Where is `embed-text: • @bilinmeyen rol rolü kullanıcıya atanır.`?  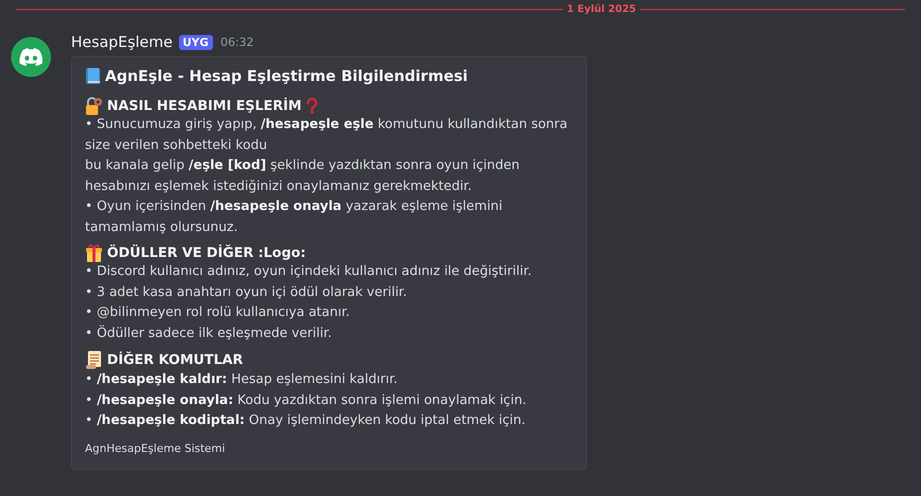 embed-text: • @bilinmeyen rol rolü kullanıcıya atanır. is located at coordinates (218, 313).